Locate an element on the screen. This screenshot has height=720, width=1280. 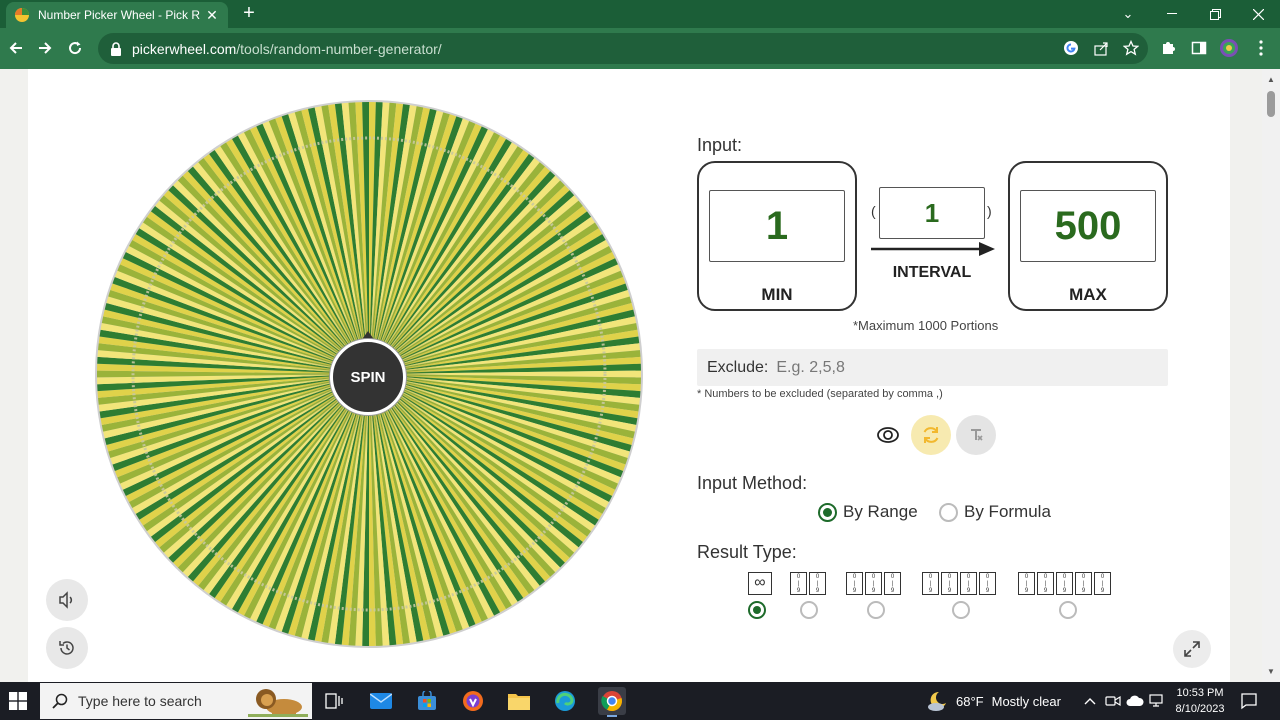
search-highlight-lion-icon is located at coordinates (278, 703).